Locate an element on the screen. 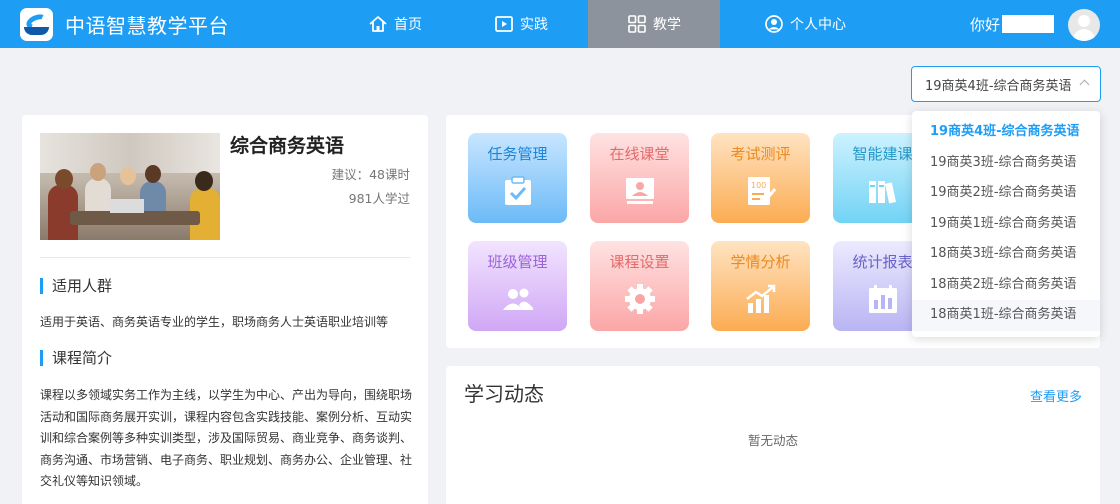 The width and height of the screenshot is (1120, 504). user-circle-icon is located at coordinates (774, 24).